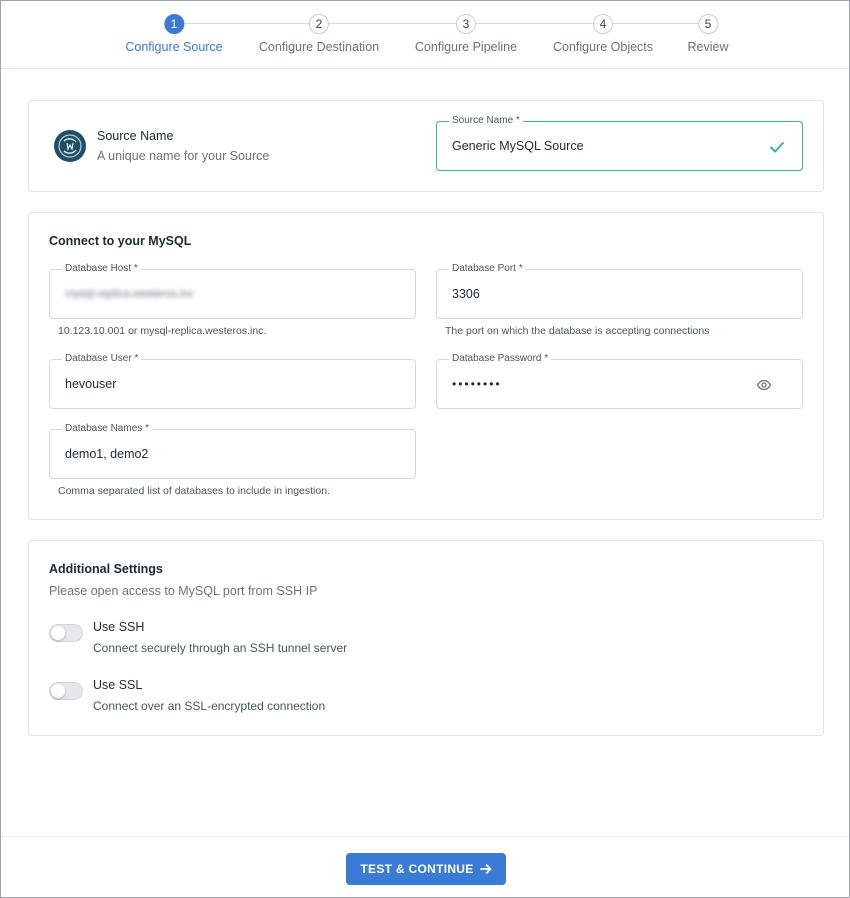 This screenshot has height=898, width=850. Describe the element at coordinates (70, 146) in the screenshot. I see `mysql-logo-icon` at that location.